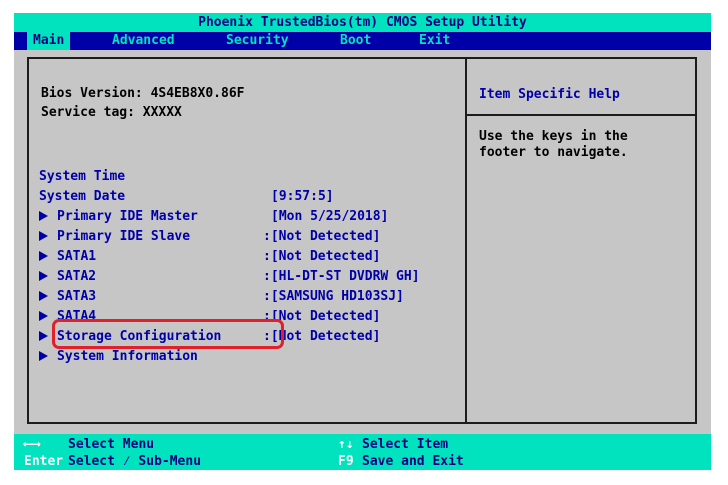  Describe the element at coordinates (209, 235) in the screenshot. I see `item-primary-ide-slave: Primary IDE Slave :[Not Detected]` at that location.